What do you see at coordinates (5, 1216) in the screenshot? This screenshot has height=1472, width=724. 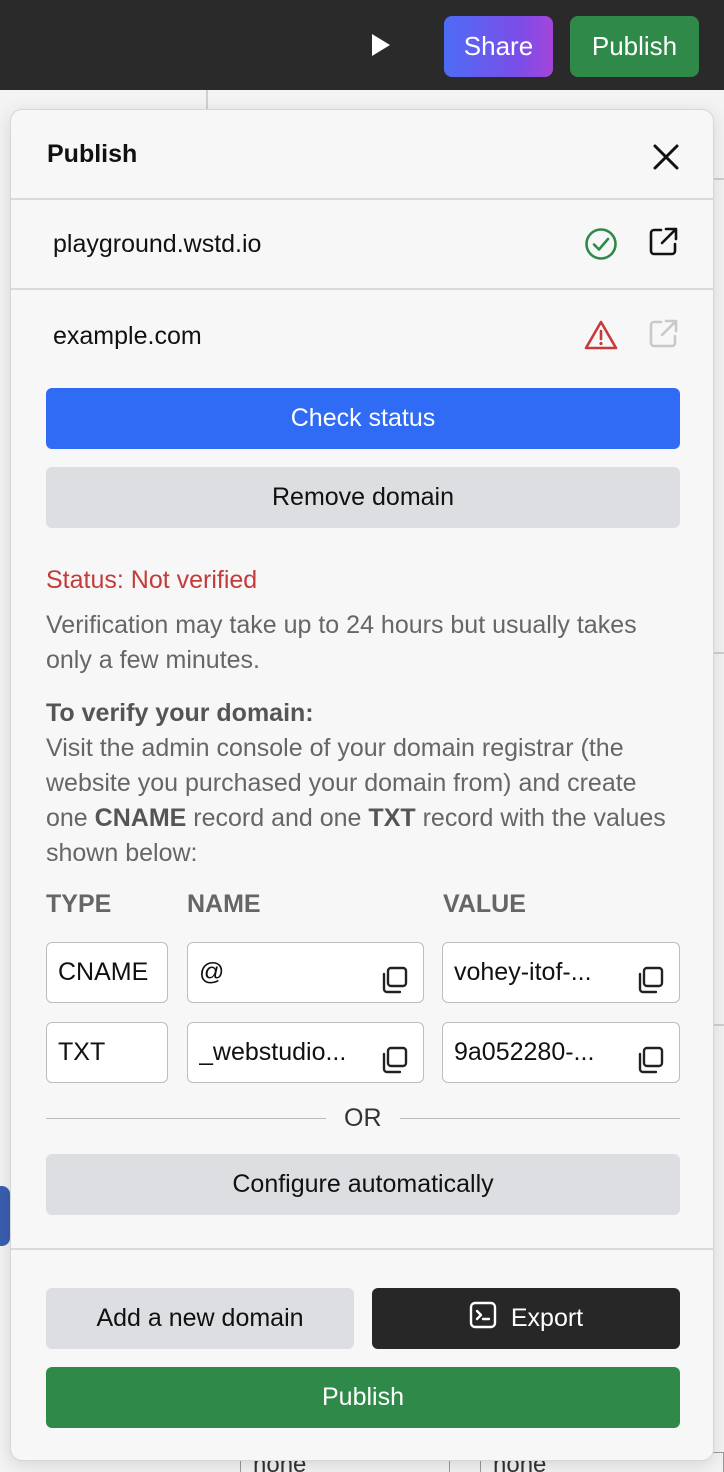 I see `canvas-element` at bounding box center [5, 1216].